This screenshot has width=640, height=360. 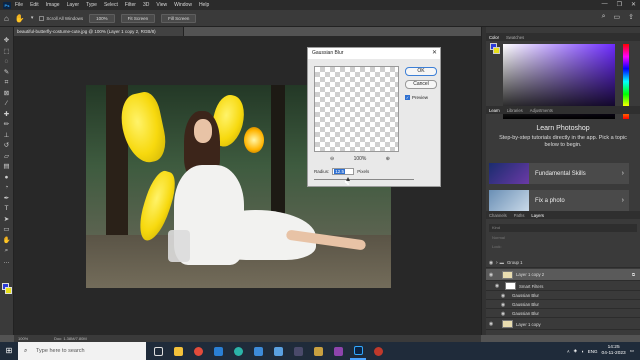 I want to click on checkbox-box, so click(x=42, y=18).